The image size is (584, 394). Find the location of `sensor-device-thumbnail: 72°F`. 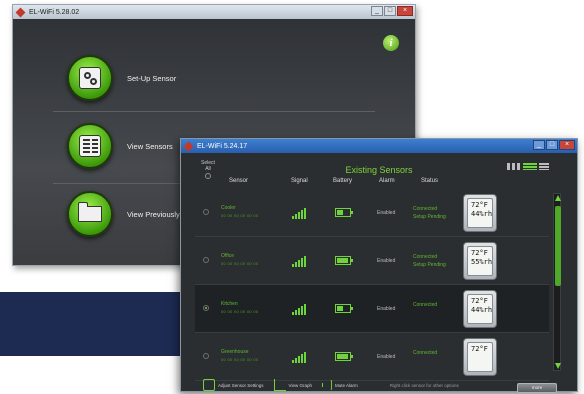

sensor-device-thumbnail: 72°F is located at coordinates (480, 357).